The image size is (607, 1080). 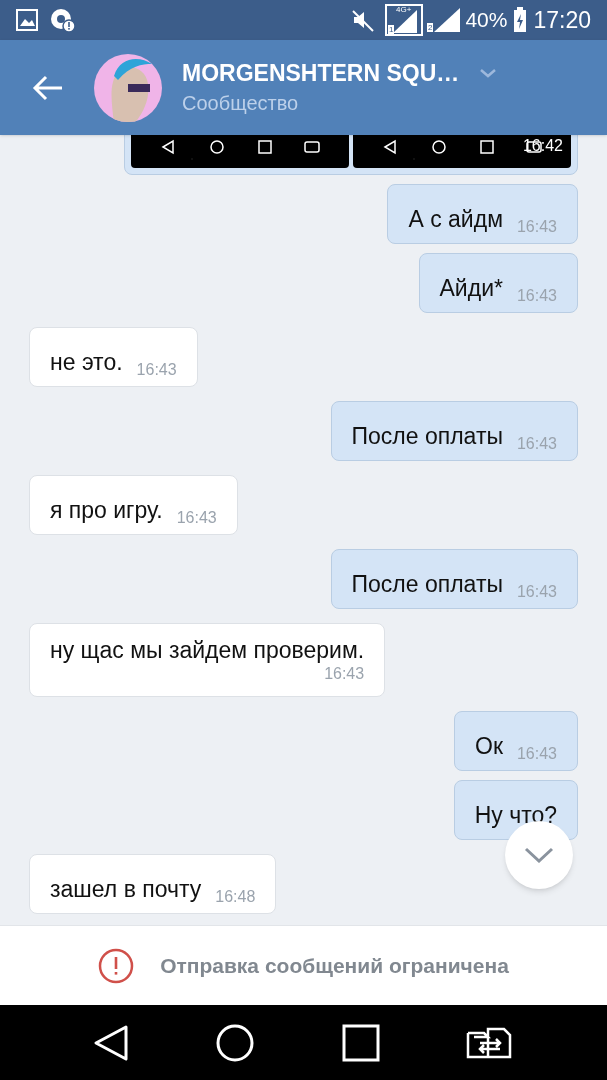 What do you see at coordinates (562, 20) in the screenshot?
I see `clock: 17:20` at bounding box center [562, 20].